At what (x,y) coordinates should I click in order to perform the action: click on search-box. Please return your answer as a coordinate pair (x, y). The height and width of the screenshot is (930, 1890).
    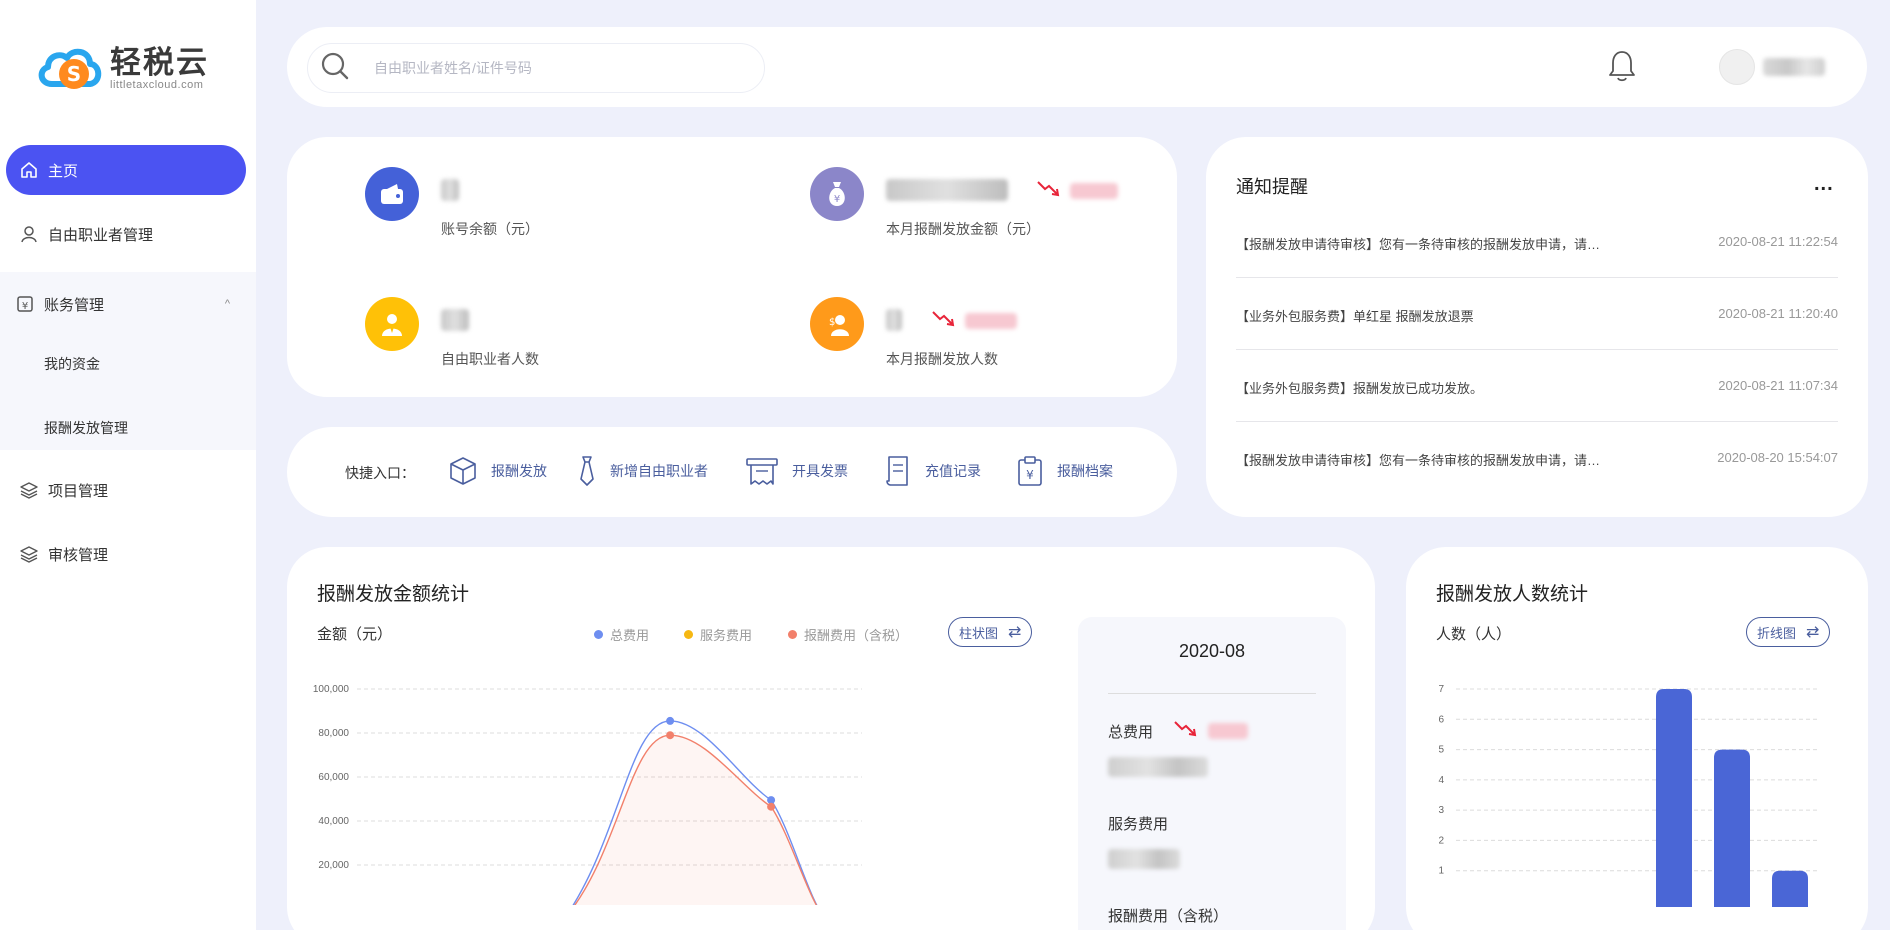
    Looking at the image, I should click on (536, 68).